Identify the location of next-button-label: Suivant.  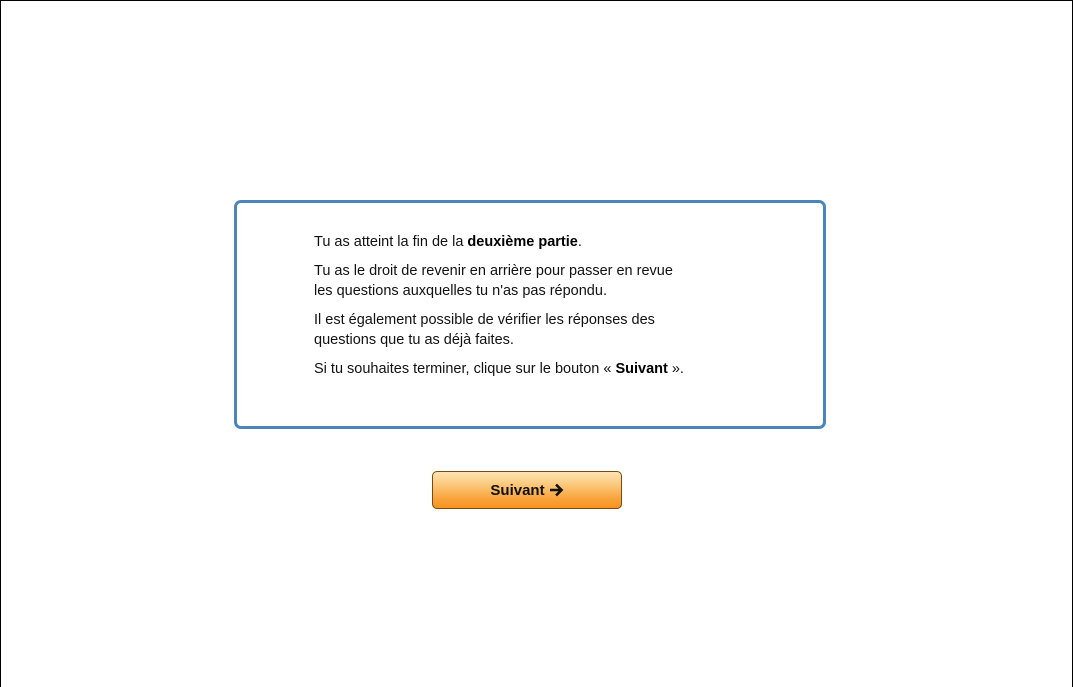
(517, 490).